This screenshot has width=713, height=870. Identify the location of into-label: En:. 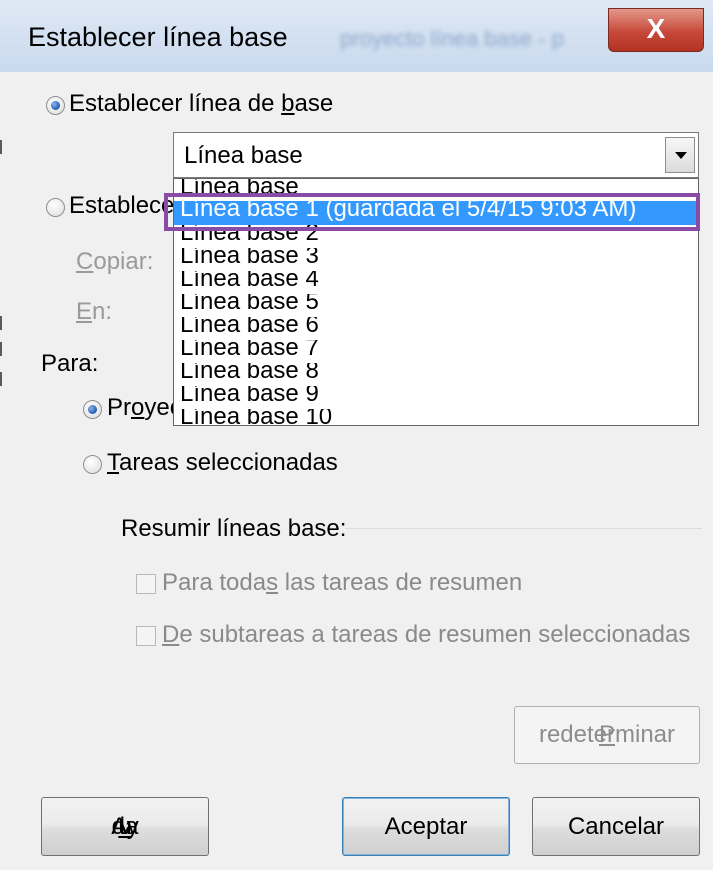
(94, 312).